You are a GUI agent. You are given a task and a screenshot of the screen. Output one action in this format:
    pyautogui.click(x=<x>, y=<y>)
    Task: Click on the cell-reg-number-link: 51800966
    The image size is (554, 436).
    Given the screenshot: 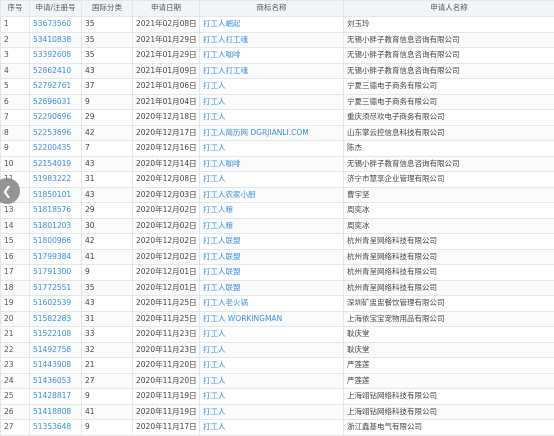 What is the action you would take?
    pyautogui.click(x=52, y=240)
    